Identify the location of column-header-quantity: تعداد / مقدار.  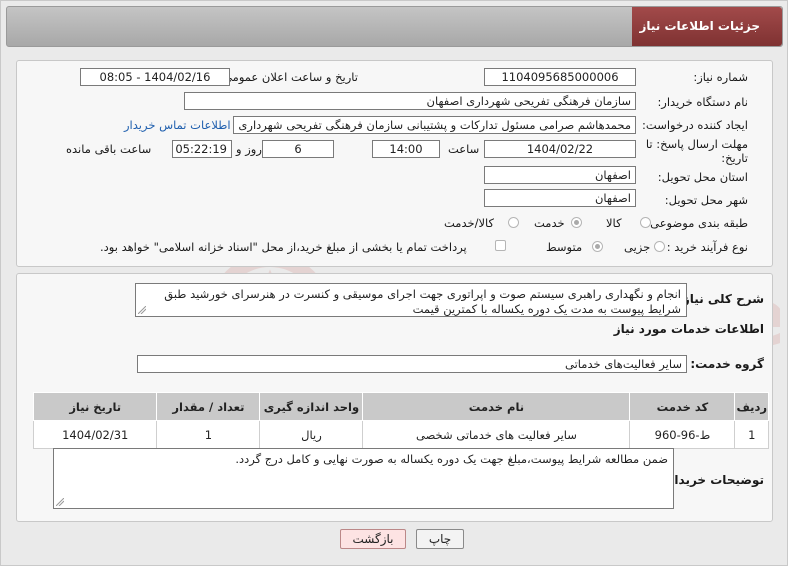
(208, 406).